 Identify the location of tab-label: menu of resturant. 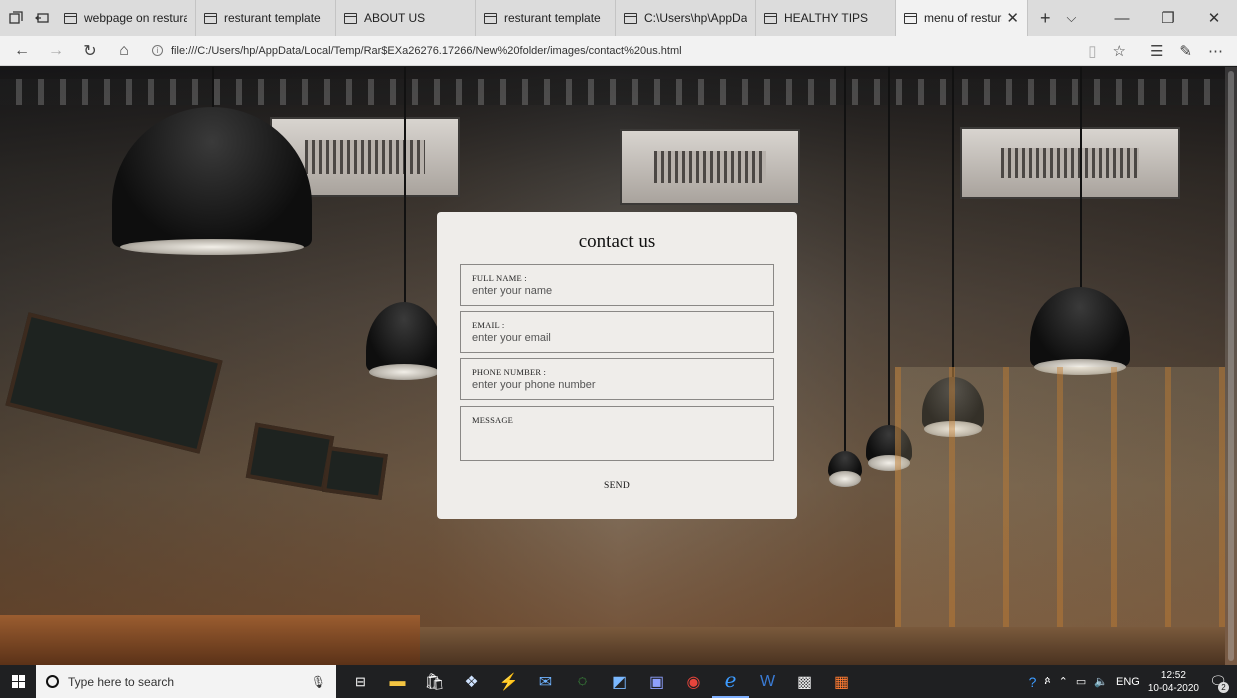
(963, 18).